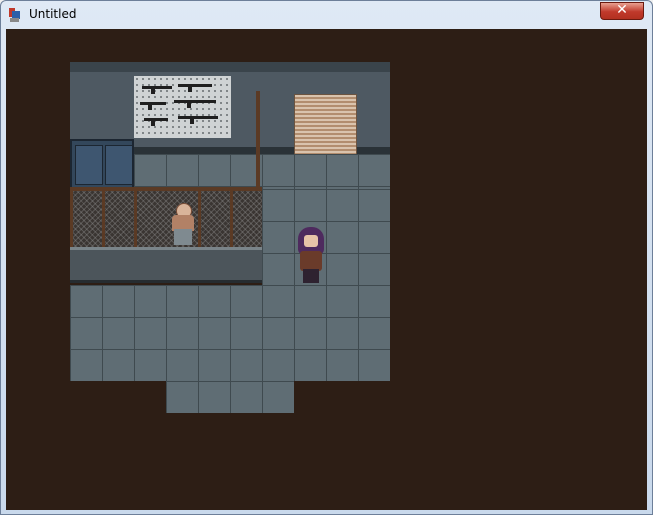 Image resolution: width=653 pixels, height=515 pixels. What do you see at coordinates (166, 218) in the screenshot?
I see `wire-mesh-screen` at bounding box center [166, 218].